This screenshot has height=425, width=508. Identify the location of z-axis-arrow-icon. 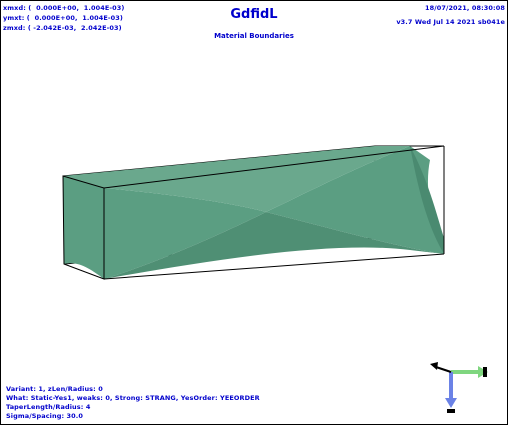
(441, 367).